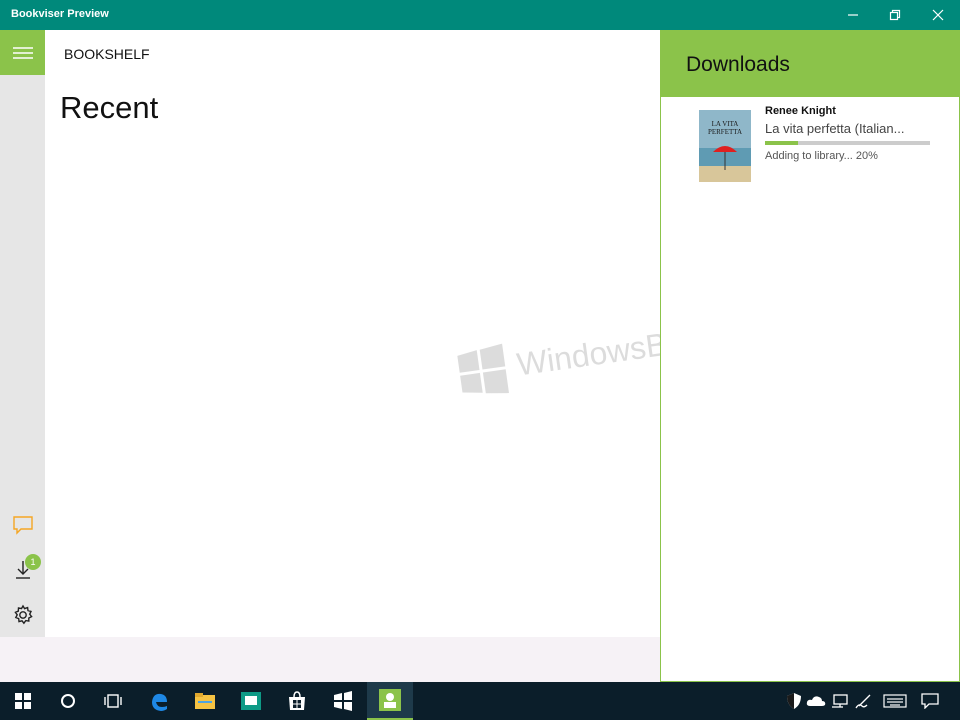 Image resolution: width=960 pixels, height=720 pixels. I want to click on onedrive-icon, so click(816, 701).